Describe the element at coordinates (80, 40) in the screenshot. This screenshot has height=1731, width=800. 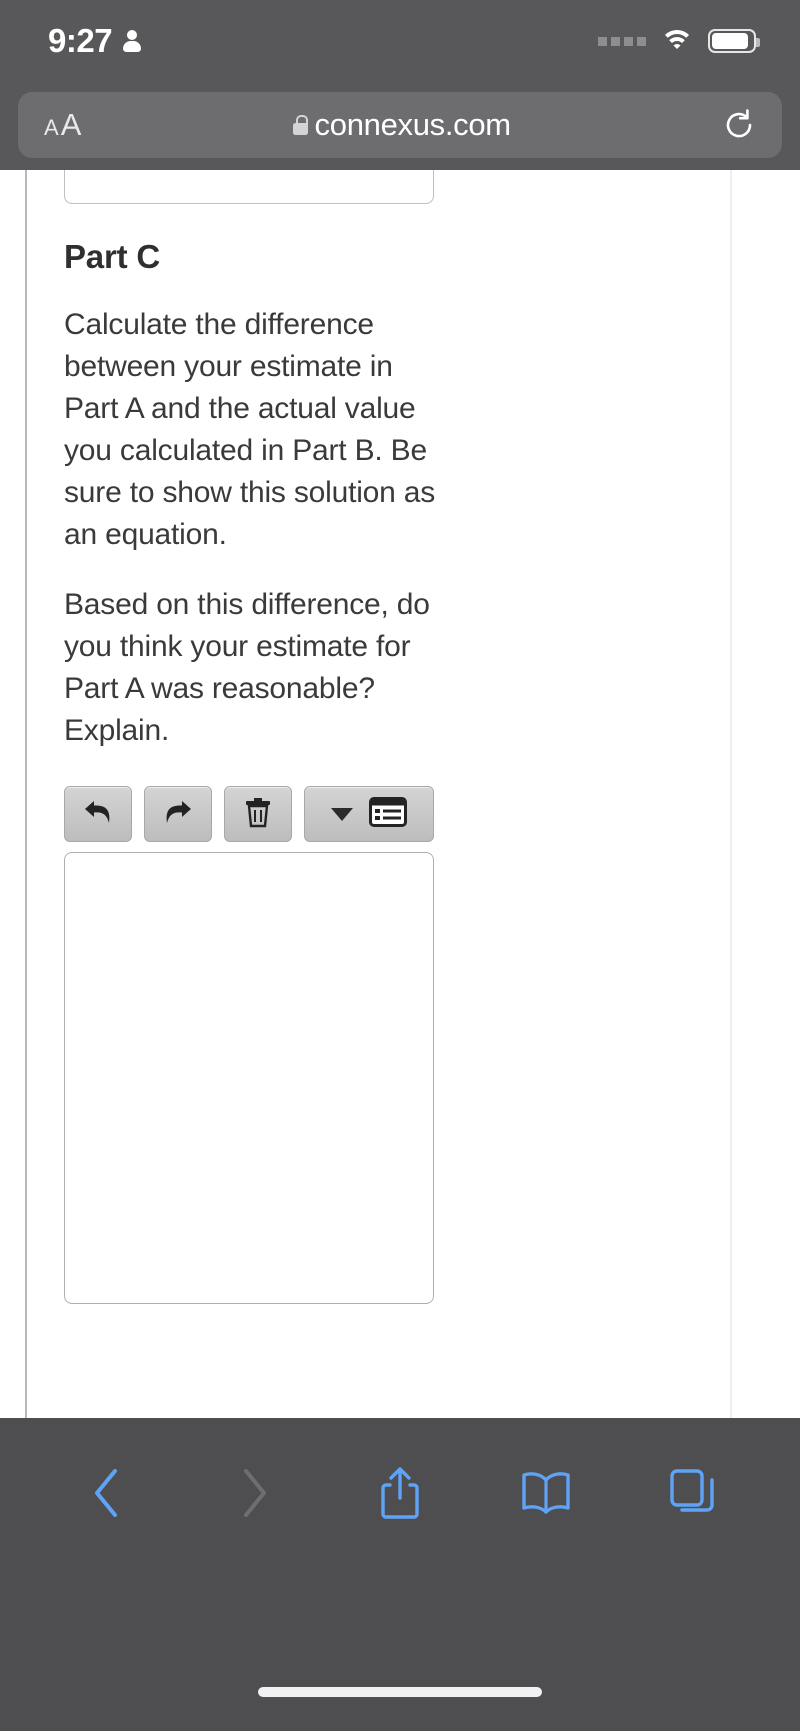
I see `status-clock: 9:27` at that location.